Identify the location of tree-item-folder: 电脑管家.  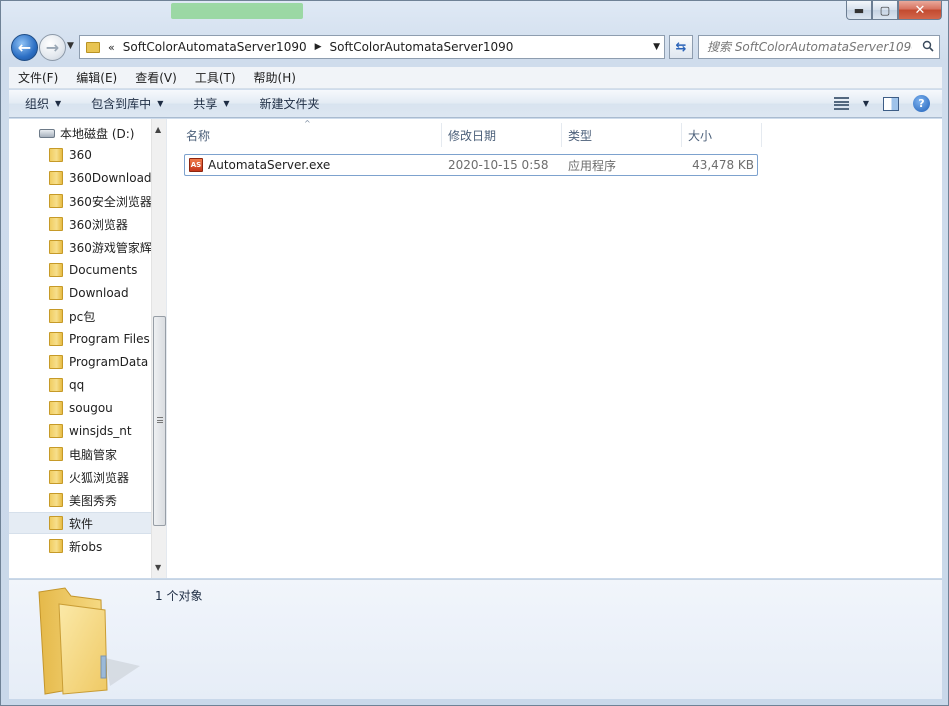
(80, 454).